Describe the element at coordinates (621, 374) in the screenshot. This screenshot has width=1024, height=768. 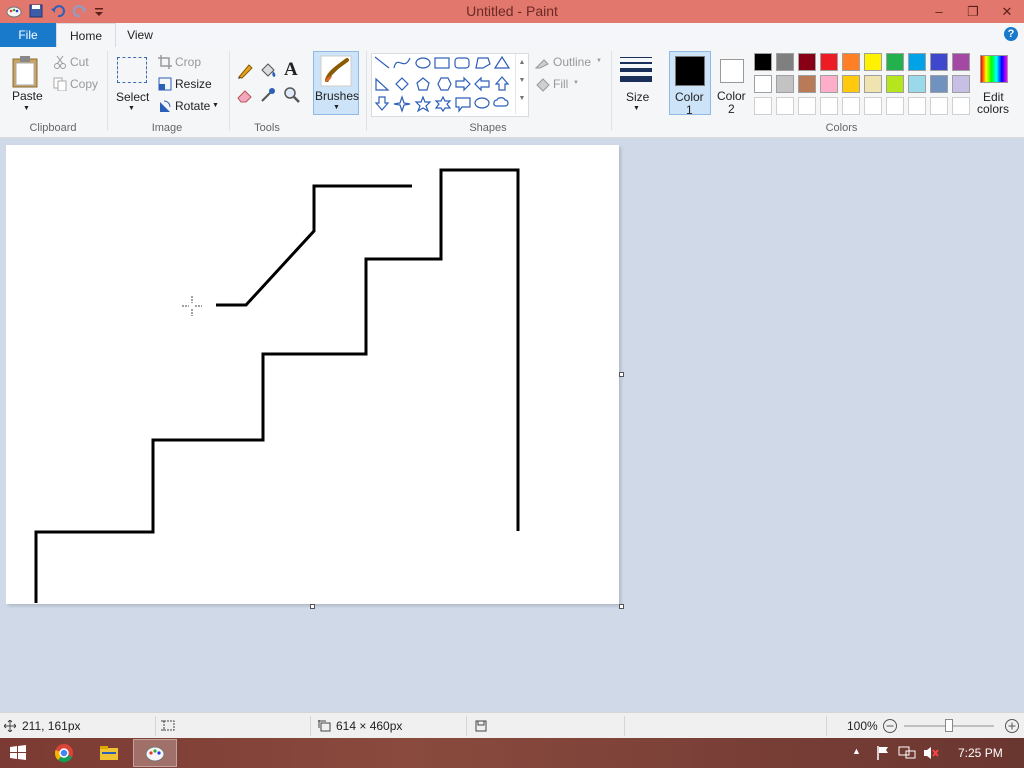
I see `canvas-resize-handle-right` at that location.